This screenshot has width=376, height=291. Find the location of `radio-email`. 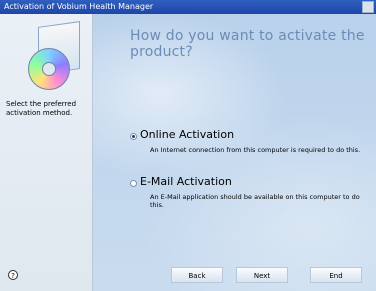

radio-email is located at coordinates (133, 183).